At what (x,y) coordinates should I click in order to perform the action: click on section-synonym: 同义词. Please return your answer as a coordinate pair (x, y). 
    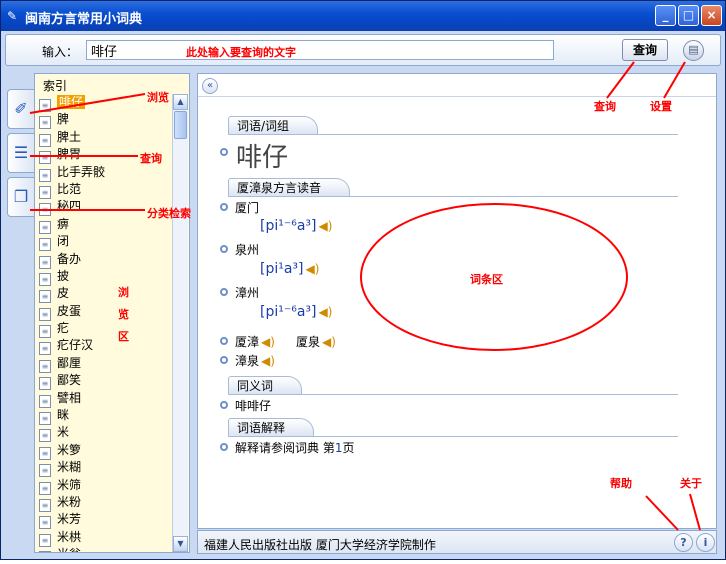
    Looking at the image, I should click on (265, 385).